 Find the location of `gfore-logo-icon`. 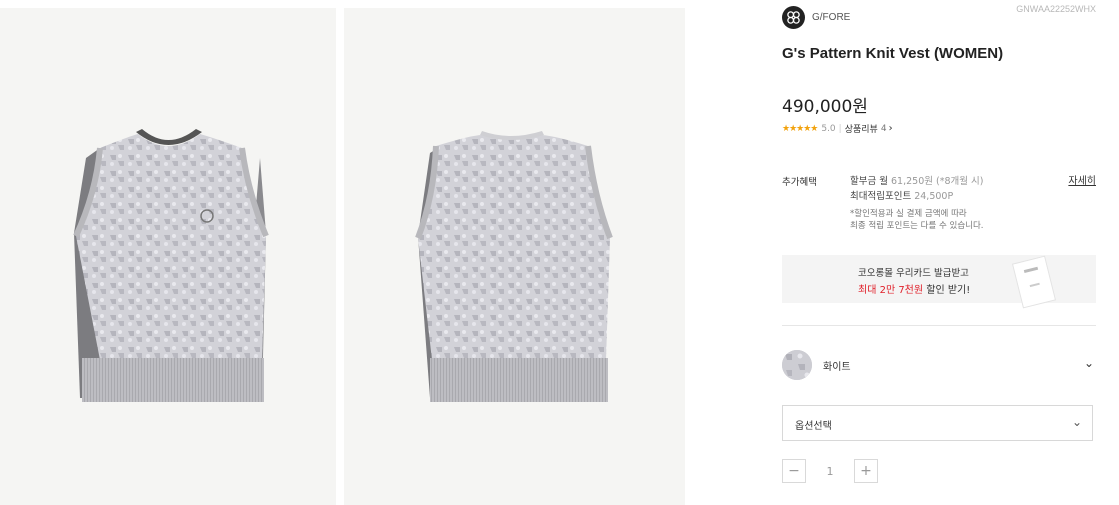

gfore-logo-icon is located at coordinates (793, 17).